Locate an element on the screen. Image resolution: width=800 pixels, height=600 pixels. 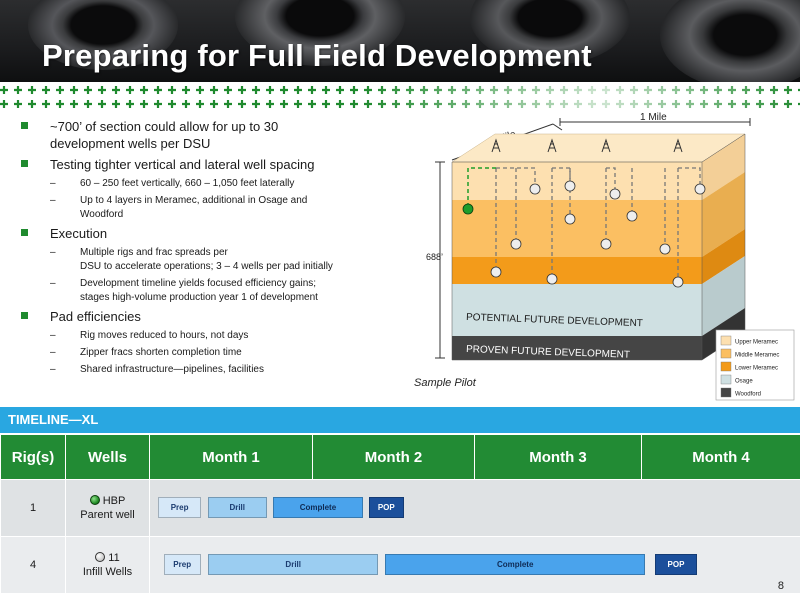
layer-osage is located at coordinates (577, 310).